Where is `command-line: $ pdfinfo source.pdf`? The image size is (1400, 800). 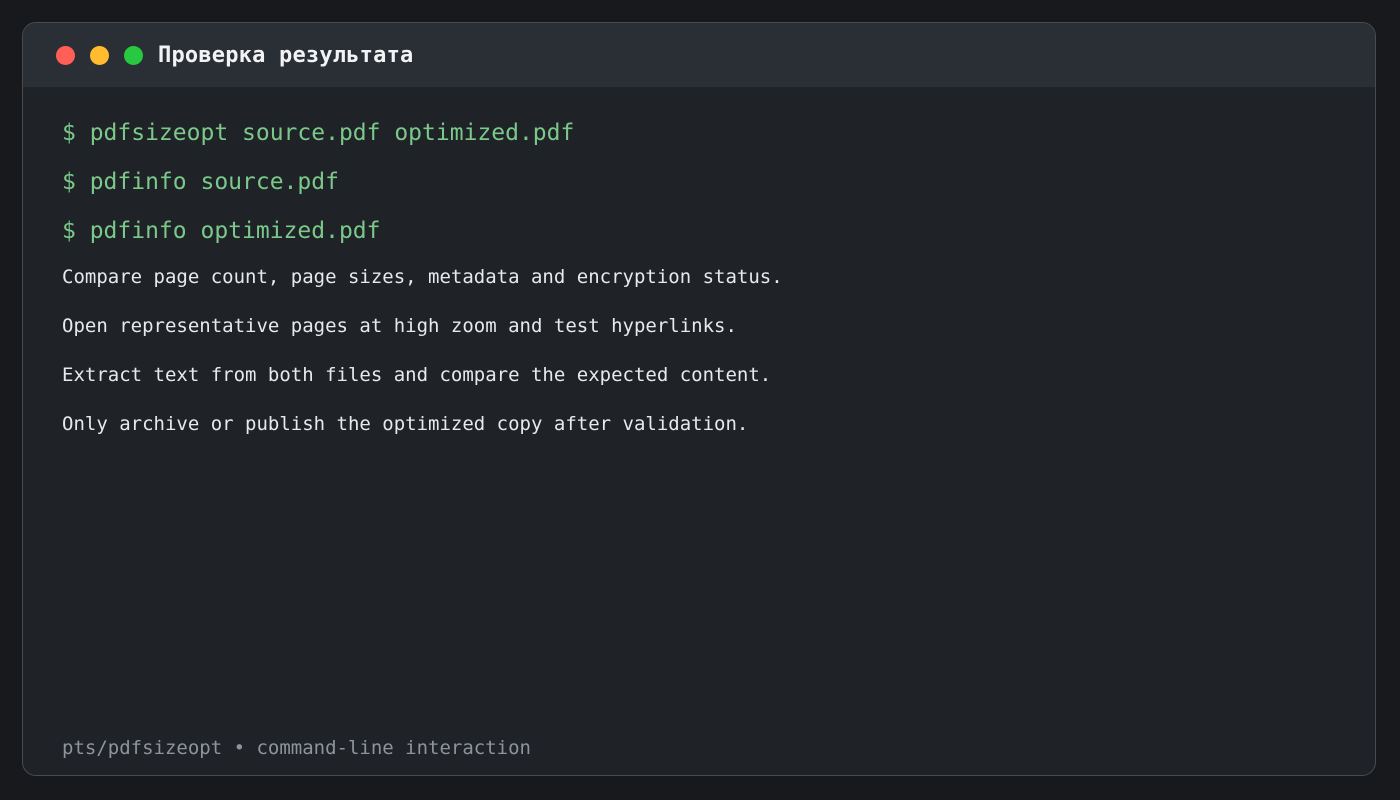
command-line: $ pdfinfo source.pdf is located at coordinates (200, 182).